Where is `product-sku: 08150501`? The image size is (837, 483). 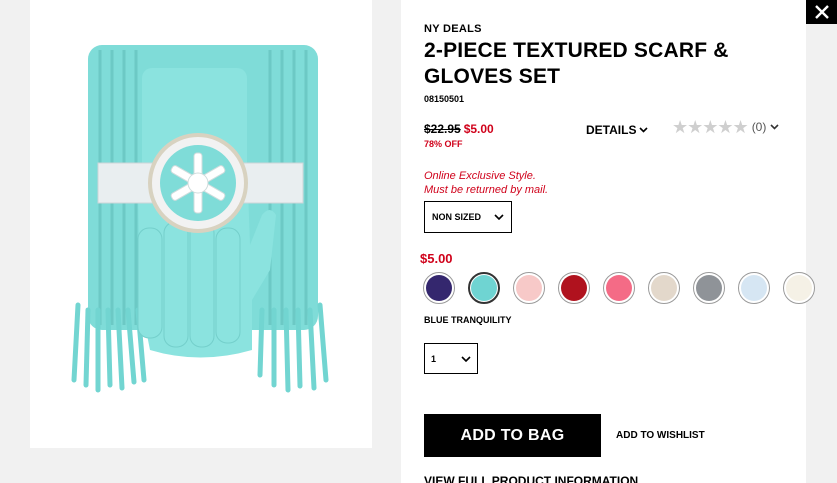 product-sku: 08150501 is located at coordinates (444, 99).